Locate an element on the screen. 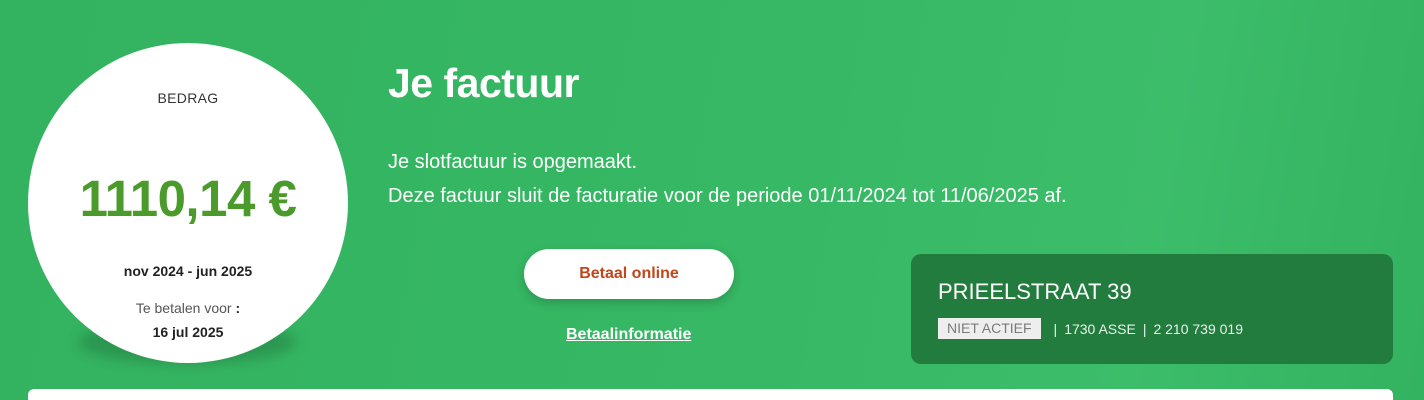 This screenshot has height=400, width=1424. content-panel is located at coordinates (710, 394).